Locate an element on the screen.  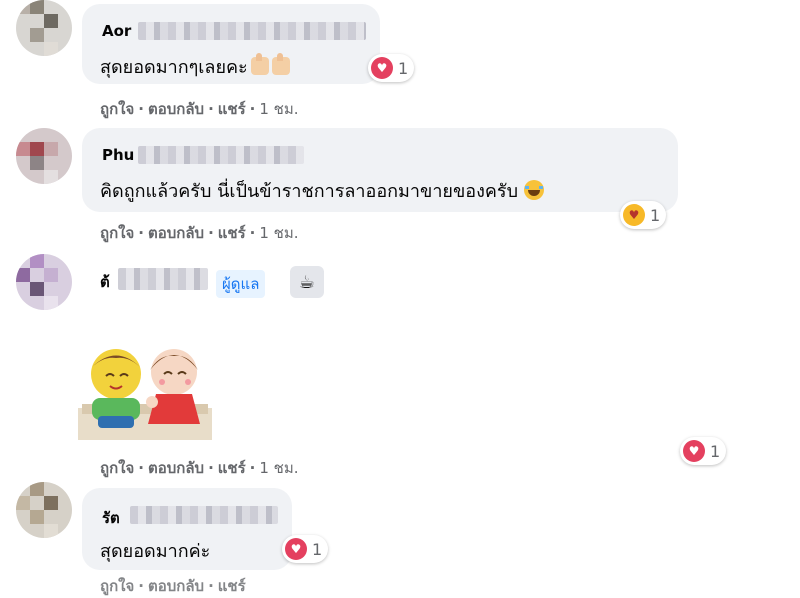
coffee-cup-icon: ☕ is located at coordinates (307, 282).